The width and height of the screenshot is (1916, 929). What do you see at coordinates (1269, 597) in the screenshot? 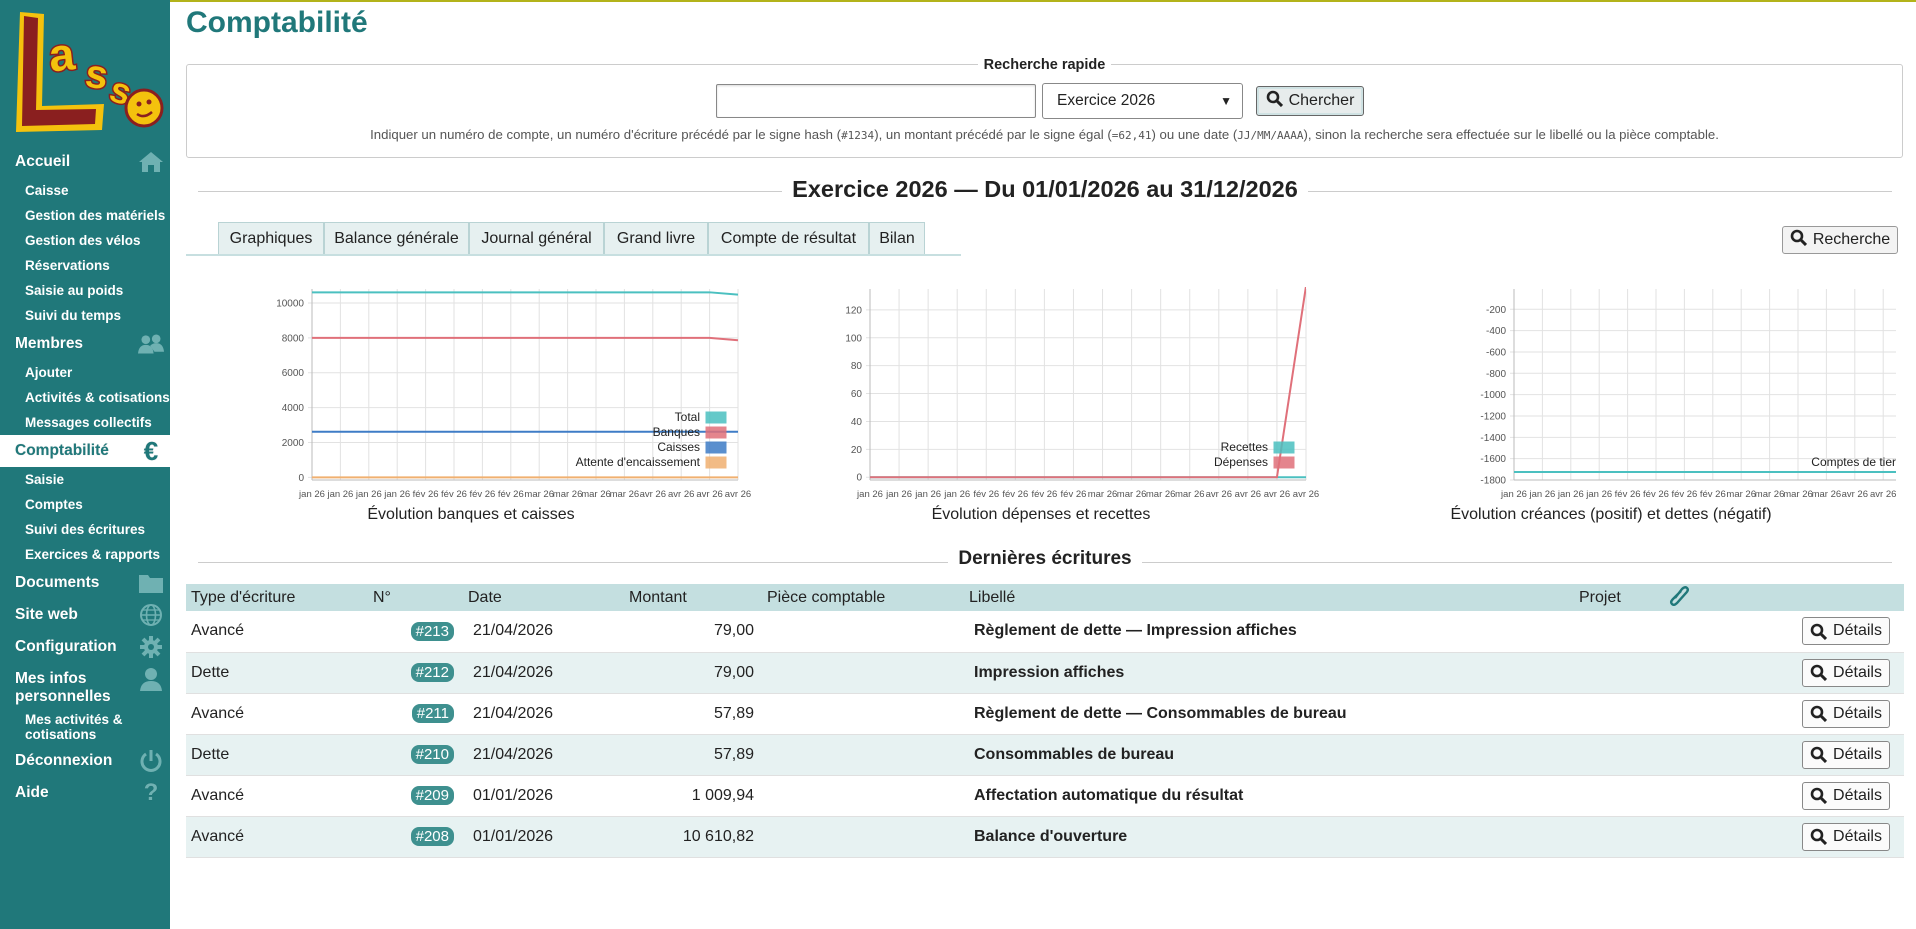
I see `col-libelle: Libellé` at bounding box center [1269, 597].